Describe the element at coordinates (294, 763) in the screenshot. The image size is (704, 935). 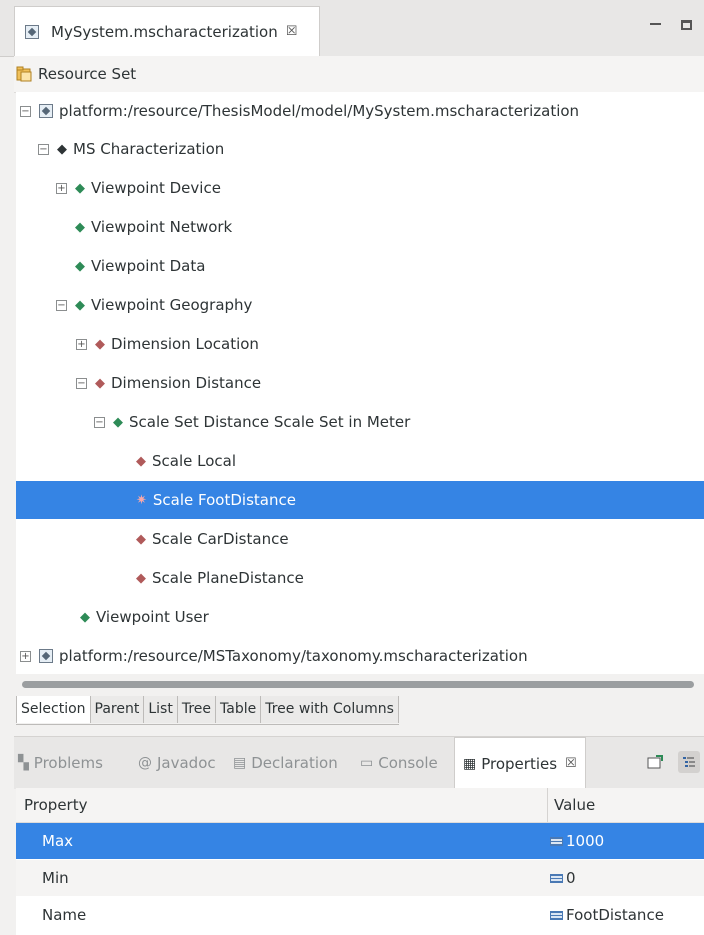
I see `tab-declaration-label: Declaration` at that location.